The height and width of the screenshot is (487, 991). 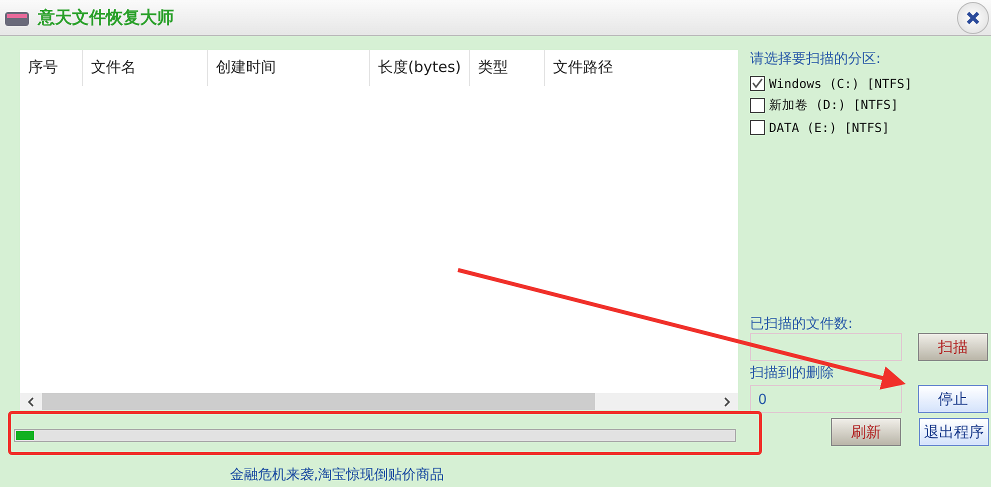 I want to click on stop-button: 停止, so click(x=953, y=399).